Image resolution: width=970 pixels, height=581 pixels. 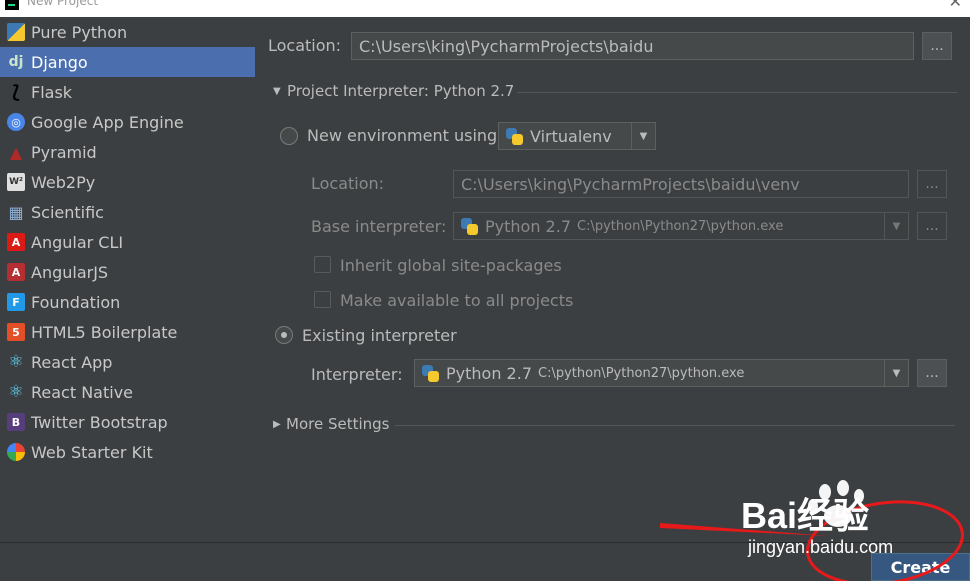 What do you see at coordinates (451, 265) in the screenshot?
I see `inherit-packages-label: Inherit global site-packages` at bounding box center [451, 265].